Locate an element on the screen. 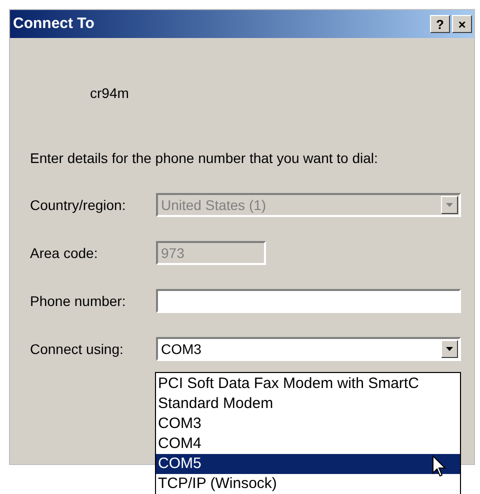 This screenshot has height=494, width=480. field-label: Area code: is located at coordinates (64, 253).